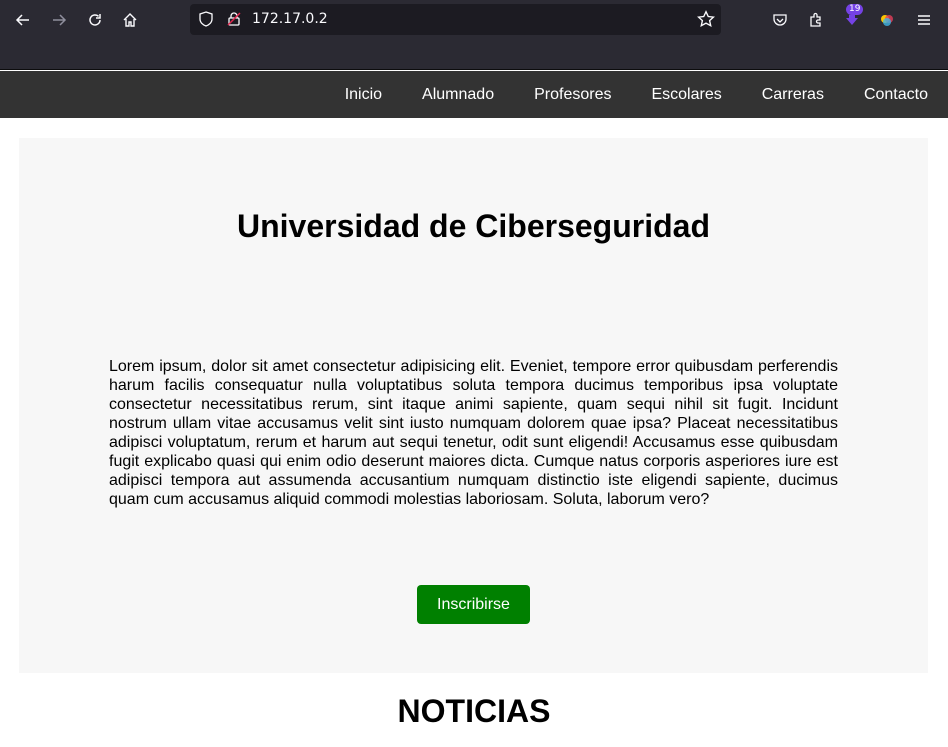  I want to click on nav-link-contacto: Contacto, so click(896, 94).